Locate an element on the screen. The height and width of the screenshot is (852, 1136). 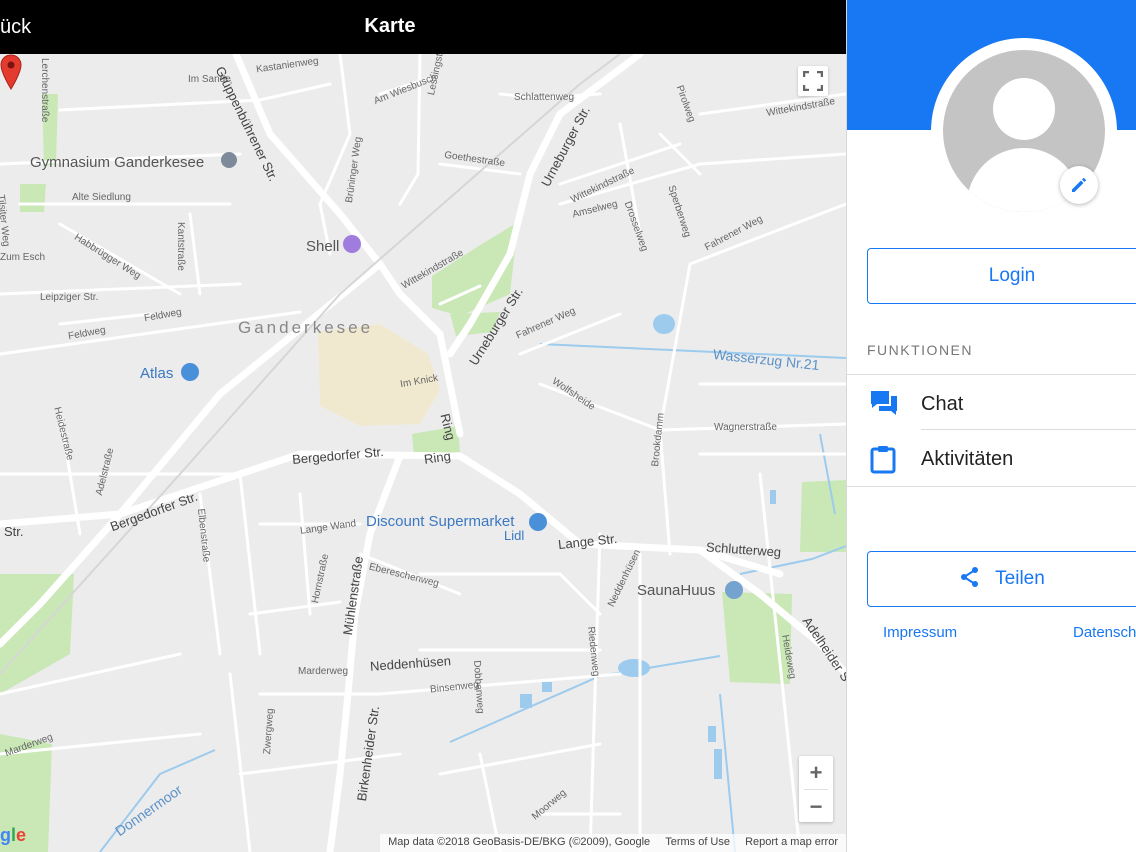
edit-avatar-button is located at coordinates (1079, 185).